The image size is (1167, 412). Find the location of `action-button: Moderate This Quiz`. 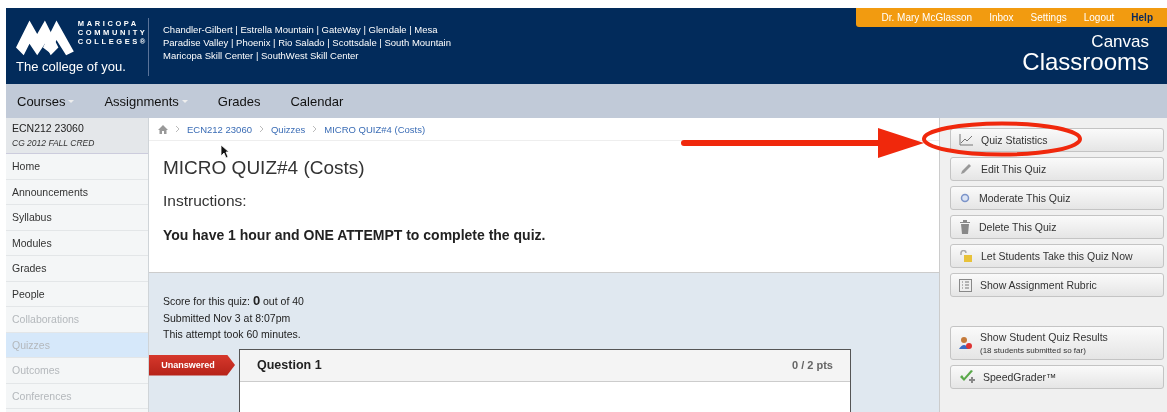

action-button: Moderate This Quiz is located at coordinates (1057, 198).